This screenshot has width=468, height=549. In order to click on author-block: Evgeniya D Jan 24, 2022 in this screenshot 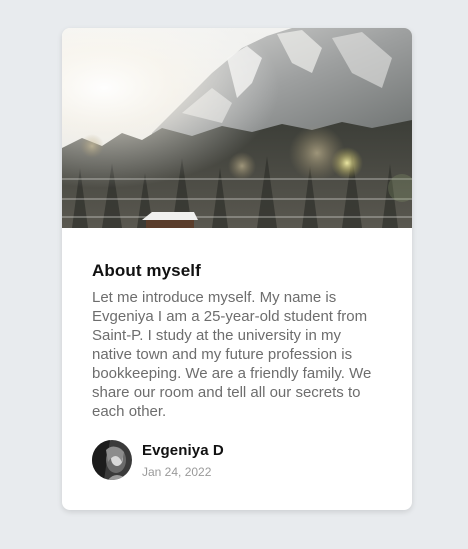, I will do `click(158, 460)`.